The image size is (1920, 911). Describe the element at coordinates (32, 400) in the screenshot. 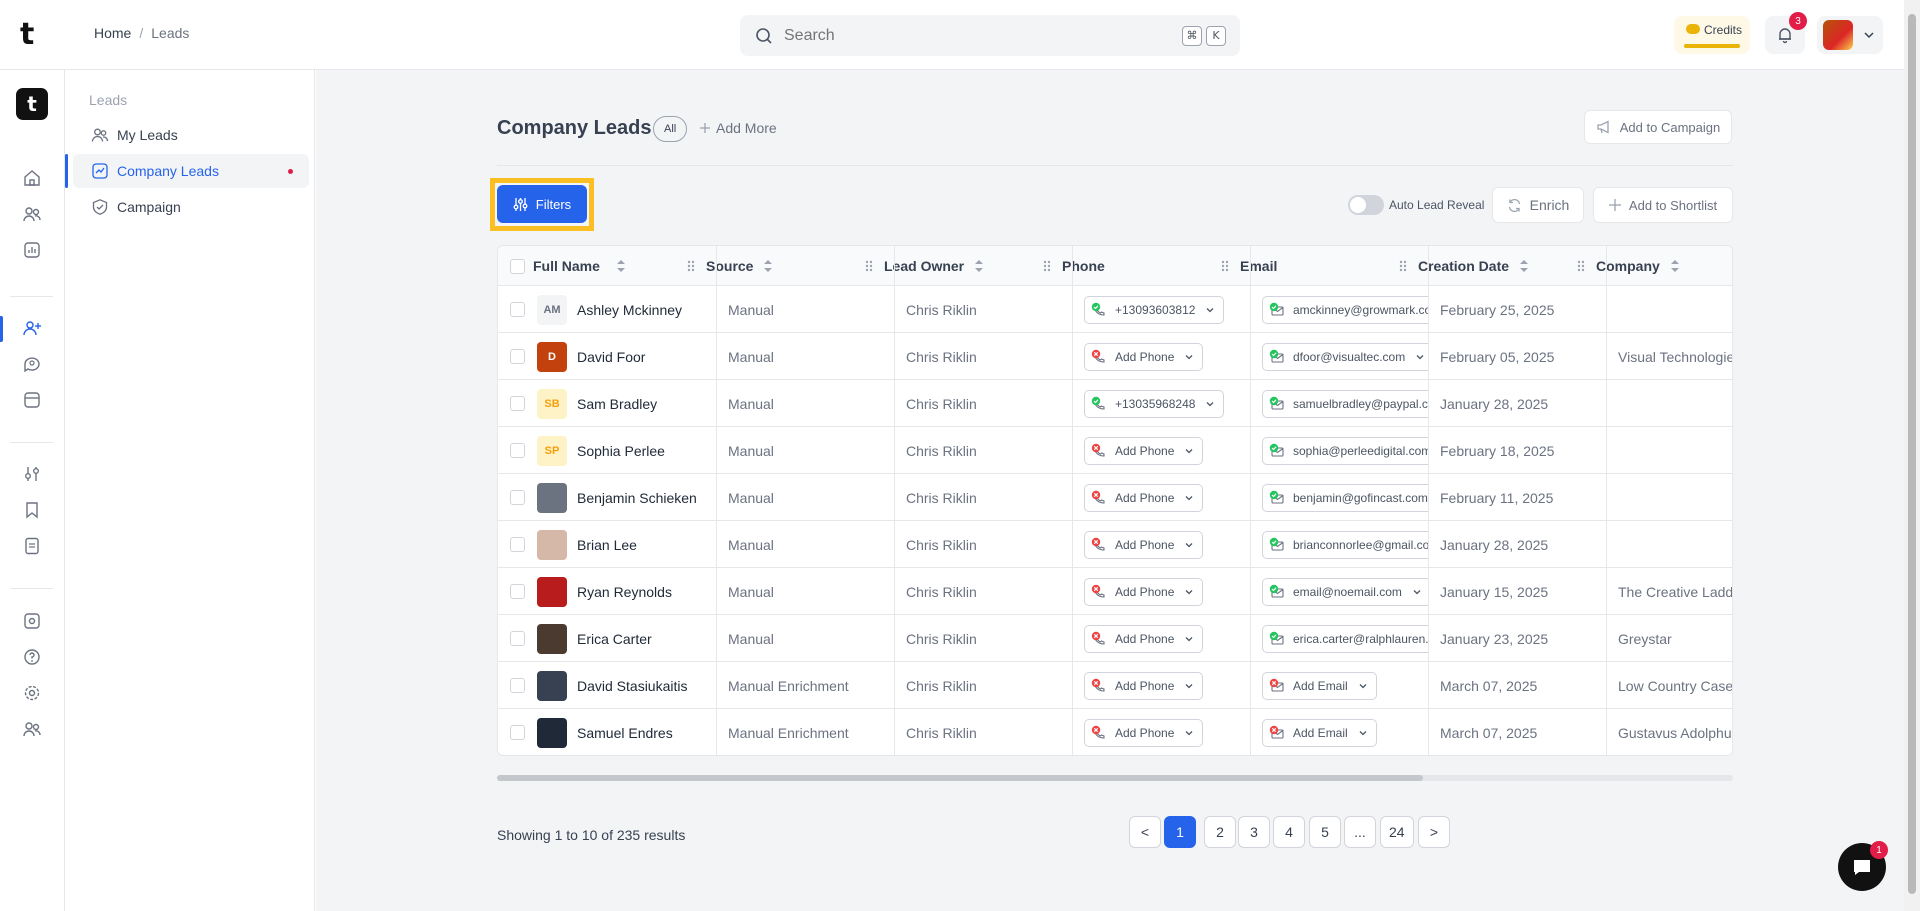

I see `inbox-icon` at that location.